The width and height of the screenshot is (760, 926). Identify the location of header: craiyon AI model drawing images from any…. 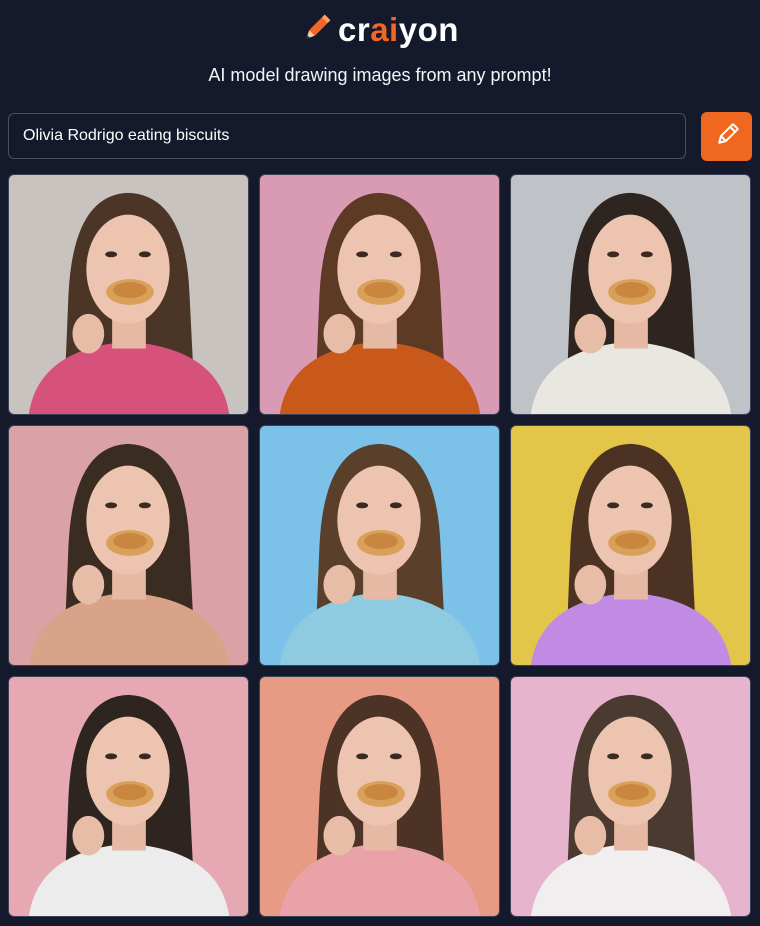
(380, 50).